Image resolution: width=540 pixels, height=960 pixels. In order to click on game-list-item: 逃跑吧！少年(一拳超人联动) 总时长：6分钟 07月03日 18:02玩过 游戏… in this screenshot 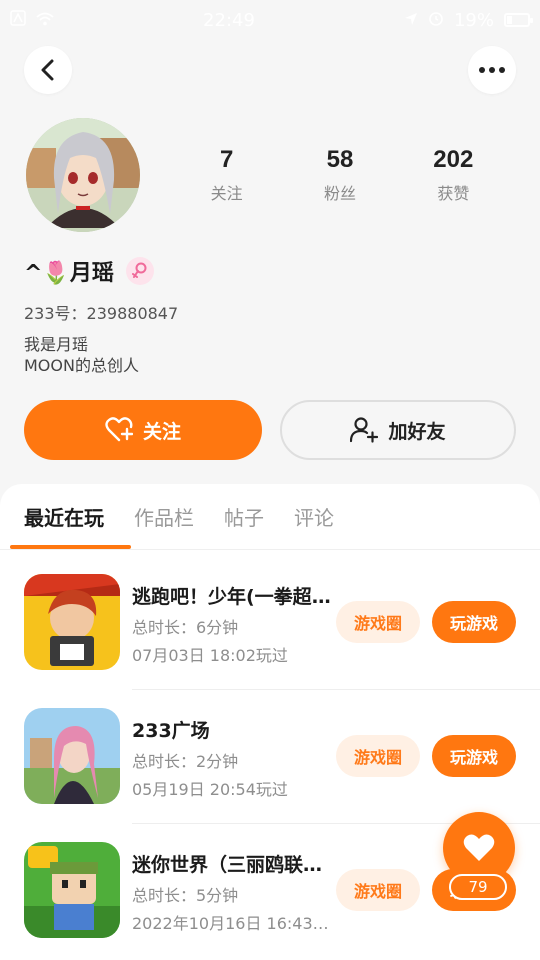, I will do `click(270, 623)`.